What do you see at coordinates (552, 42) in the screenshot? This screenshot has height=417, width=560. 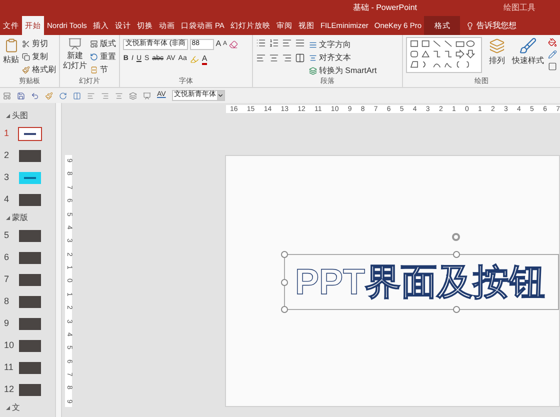 I see `shape-fill-icon` at bounding box center [552, 42].